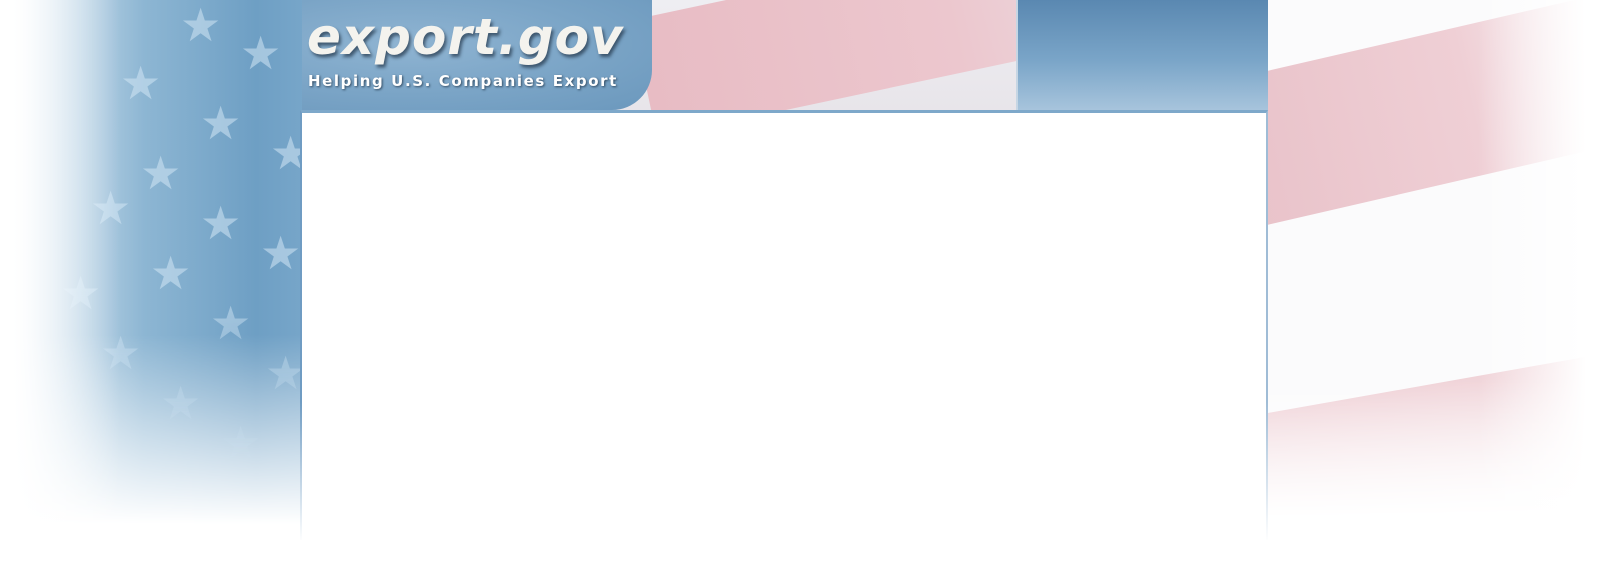 The height and width of the screenshot is (582, 1598). Describe the element at coordinates (463, 81) in the screenshot. I see `site-tagline: Helping U.S. Companies Export` at that location.